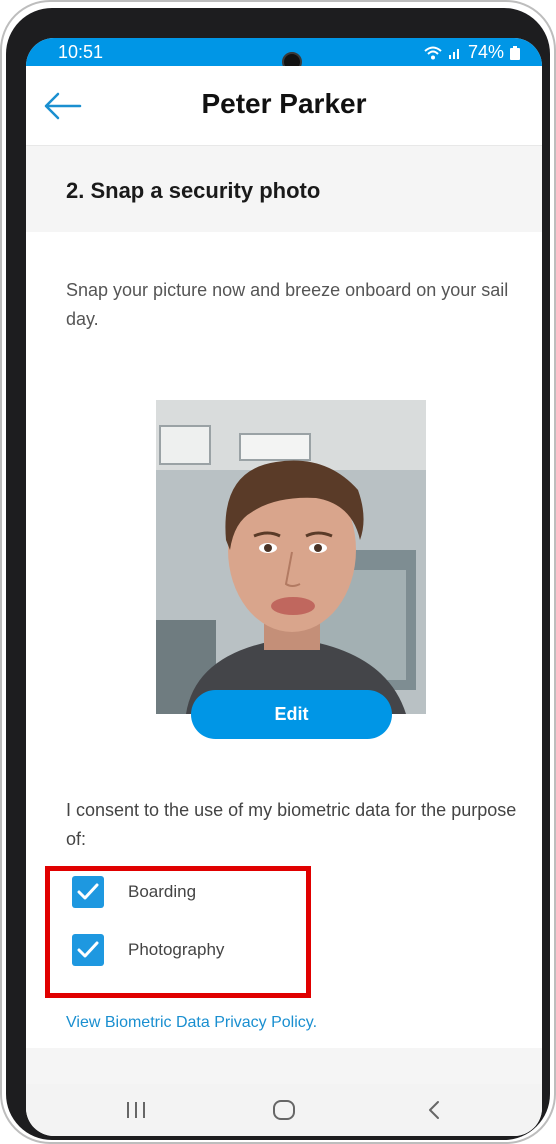 The width and height of the screenshot is (556, 1144). I want to click on boarding-checkbox, so click(88, 892).